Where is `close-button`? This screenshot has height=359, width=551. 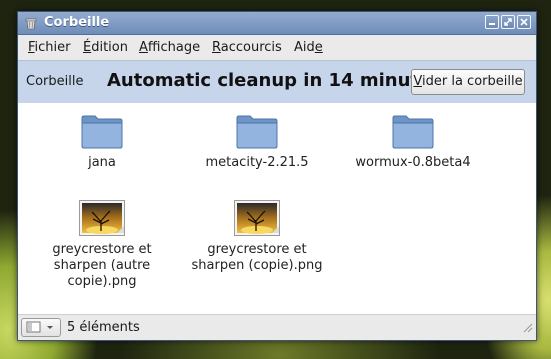
close-button is located at coordinates (524, 22).